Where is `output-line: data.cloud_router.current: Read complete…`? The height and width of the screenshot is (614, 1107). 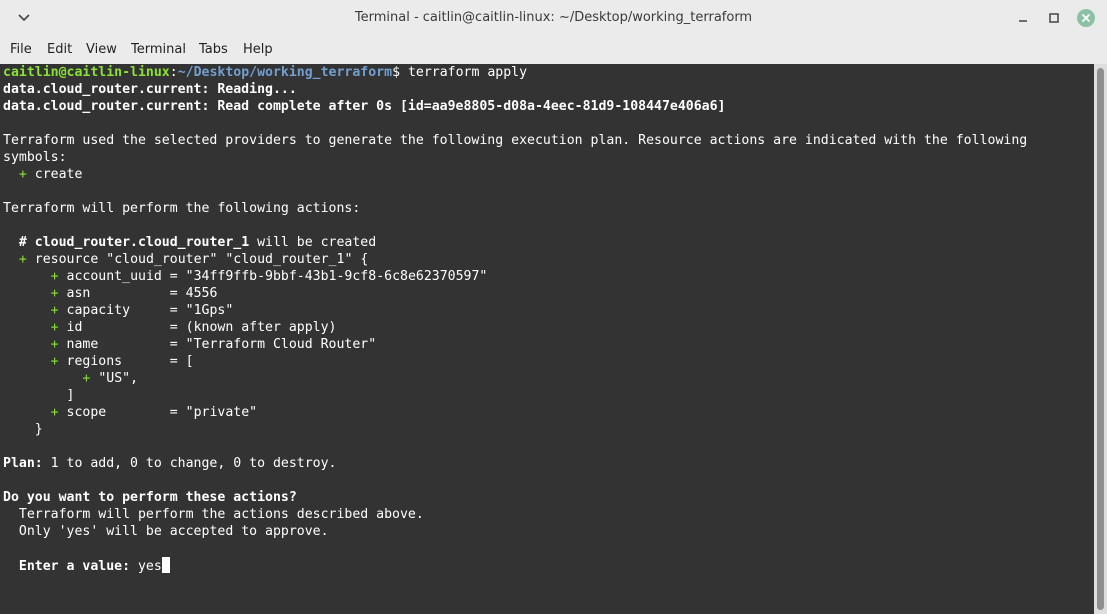 output-line: data.cloud_router.current: Read complete… is located at coordinates (364, 106).